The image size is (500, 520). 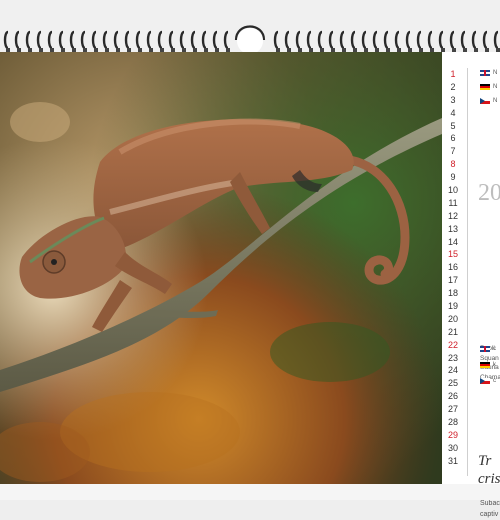 I want to click on flag-row-de: N, so click(x=488, y=87).